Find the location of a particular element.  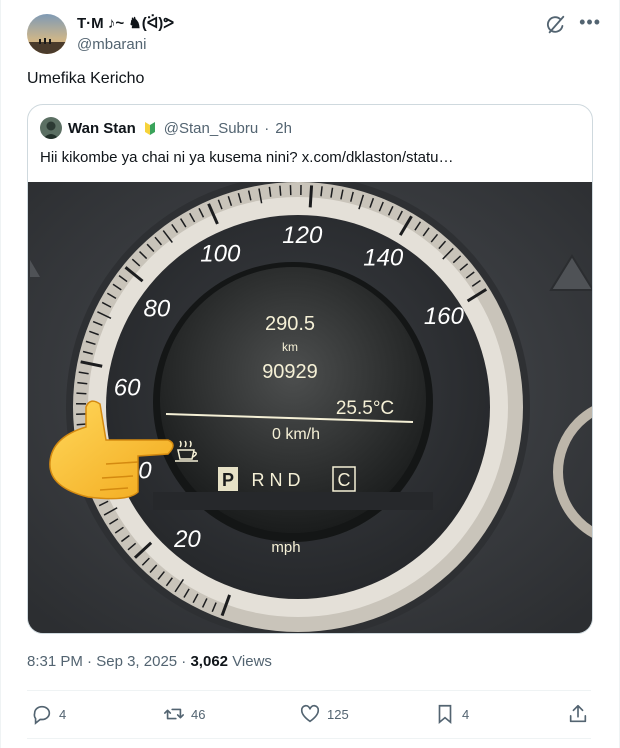

quoted-author-name: Wan Stan is located at coordinates (102, 128).